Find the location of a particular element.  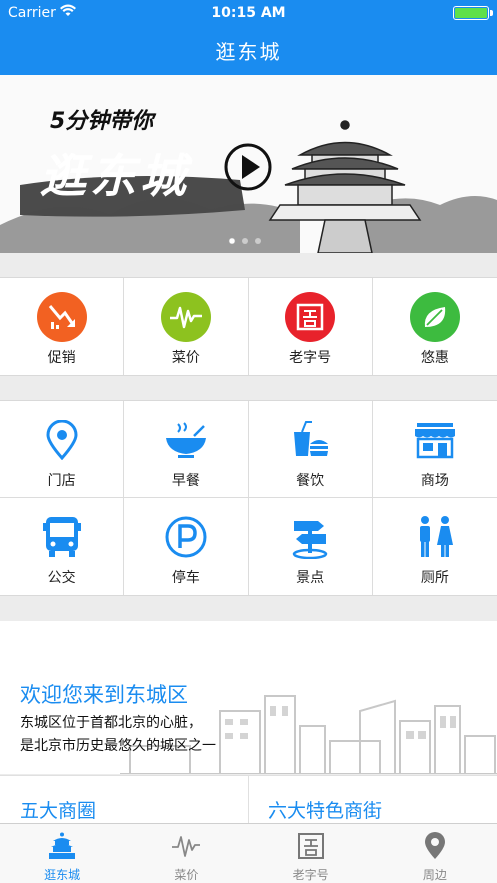

grid-item-mall: 商场 is located at coordinates (434, 449).